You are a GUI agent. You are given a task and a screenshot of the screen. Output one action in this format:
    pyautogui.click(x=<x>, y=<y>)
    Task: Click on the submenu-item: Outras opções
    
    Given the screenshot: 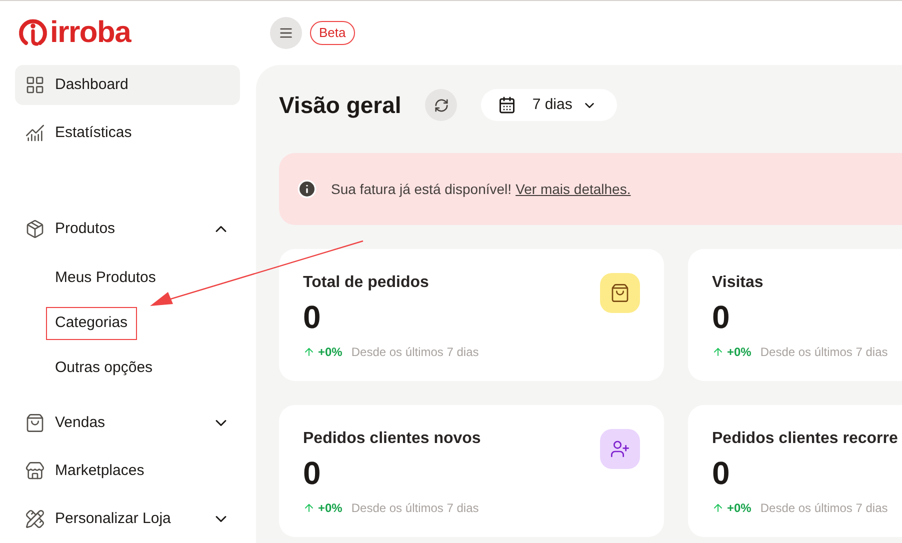 What is the action you would take?
    pyautogui.click(x=104, y=368)
    